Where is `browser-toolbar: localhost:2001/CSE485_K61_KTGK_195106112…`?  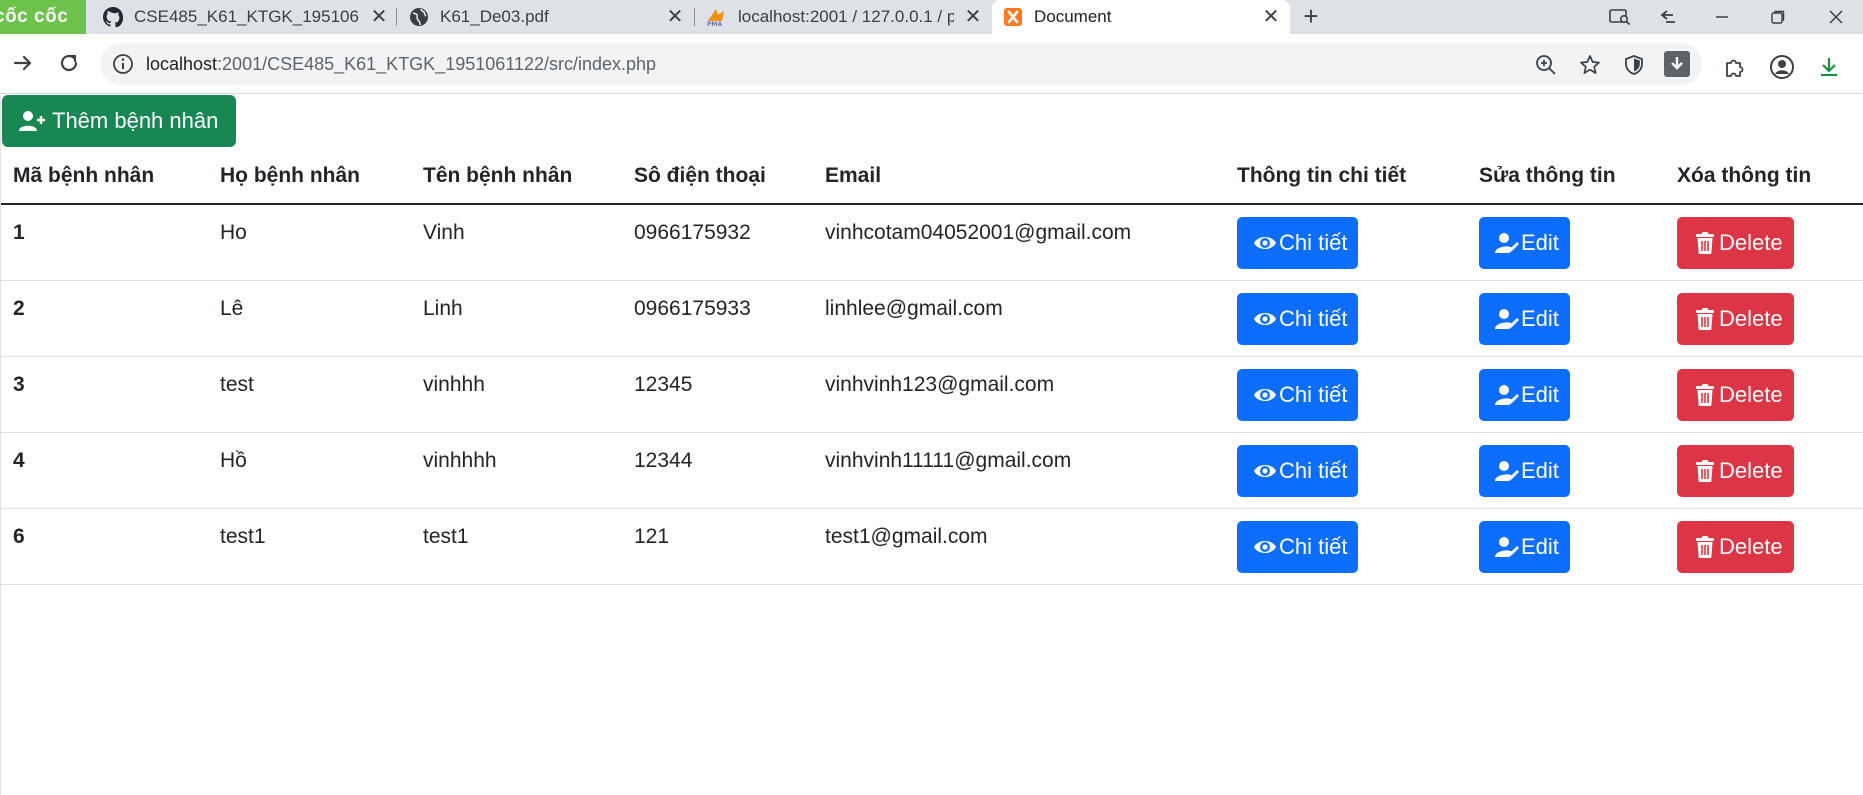 browser-toolbar: localhost:2001/CSE485_K61_KTGK_195106112… is located at coordinates (931, 64).